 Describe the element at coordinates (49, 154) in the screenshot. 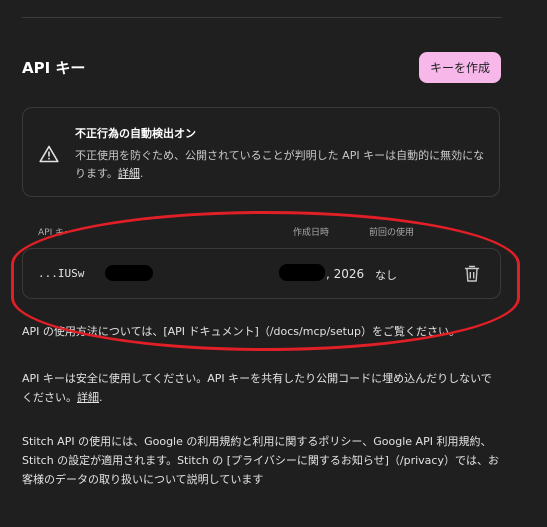

I see `warning-icon` at that location.